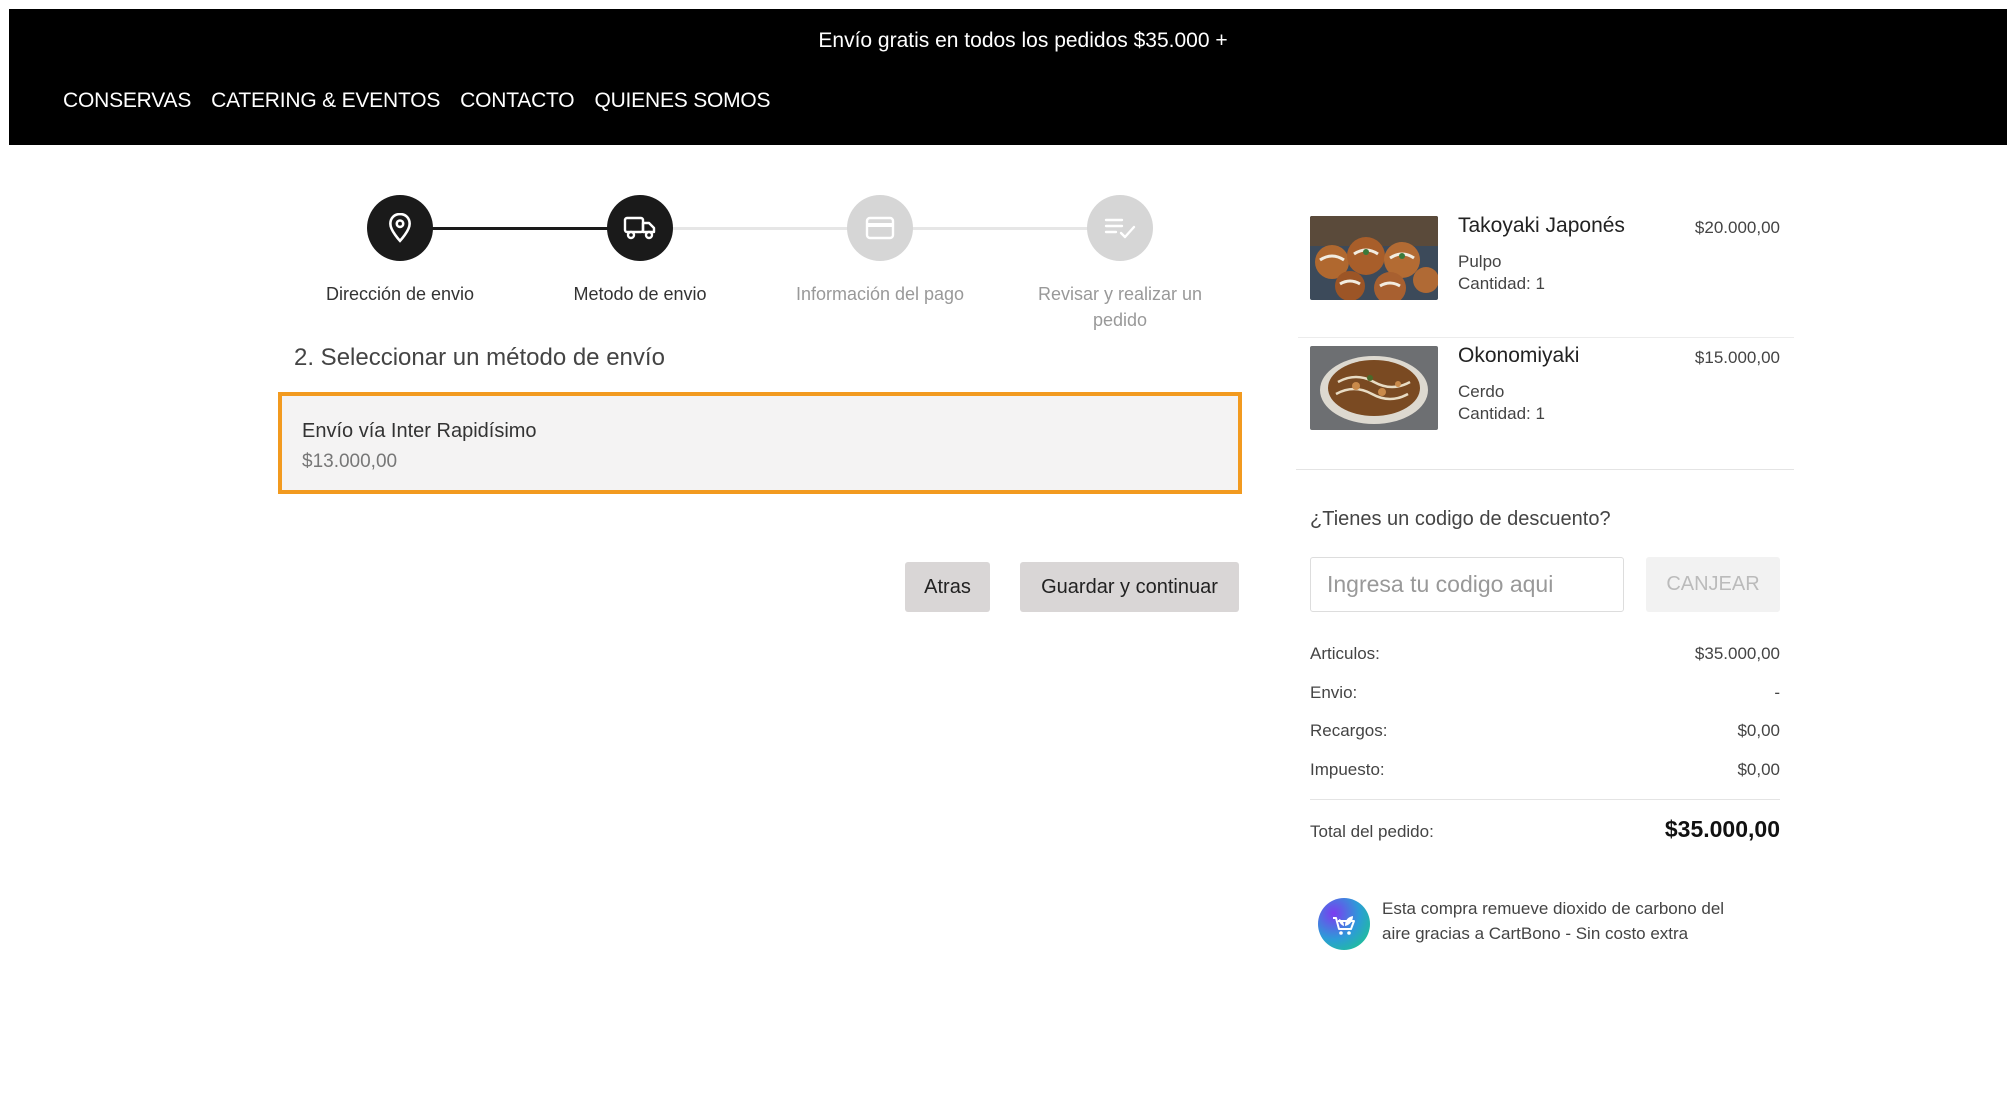 Image resolution: width=2016 pixels, height=1116 pixels. Describe the element at coordinates (947, 587) in the screenshot. I see `back-button: Atras` at that location.